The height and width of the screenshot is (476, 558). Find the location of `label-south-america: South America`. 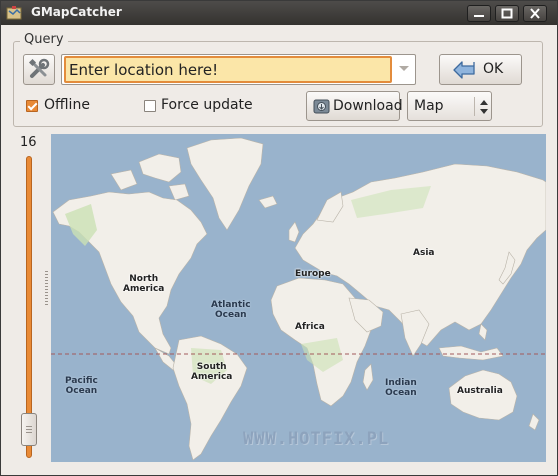

label-south-america: South America is located at coordinates (212, 372).